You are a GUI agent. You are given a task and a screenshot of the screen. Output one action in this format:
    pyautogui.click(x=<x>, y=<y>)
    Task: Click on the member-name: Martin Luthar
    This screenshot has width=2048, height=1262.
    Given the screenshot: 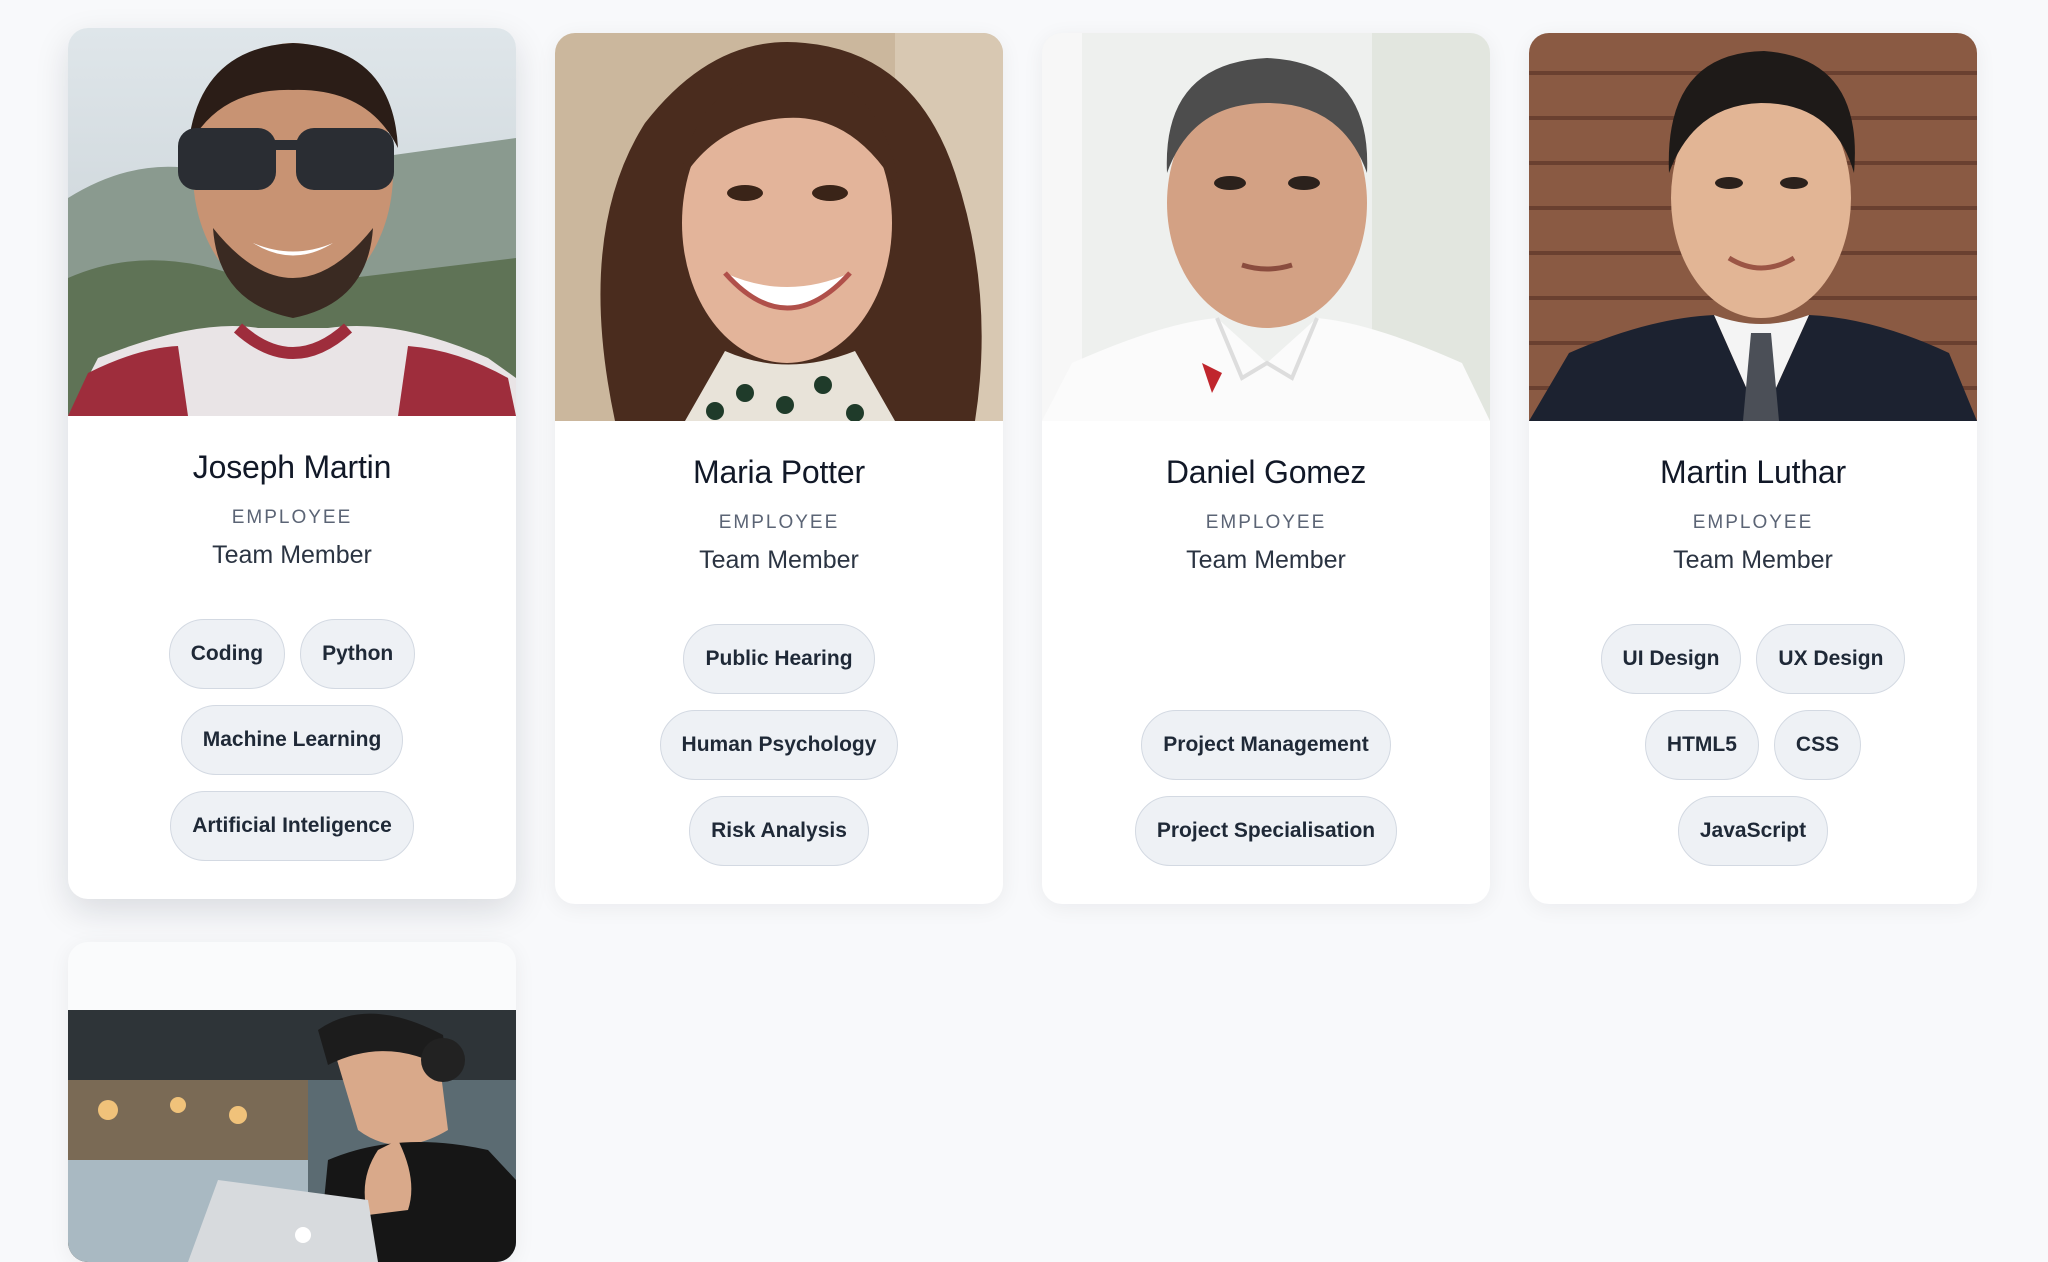 What is the action you would take?
    pyautogui.click(x=1753, y=472)
    